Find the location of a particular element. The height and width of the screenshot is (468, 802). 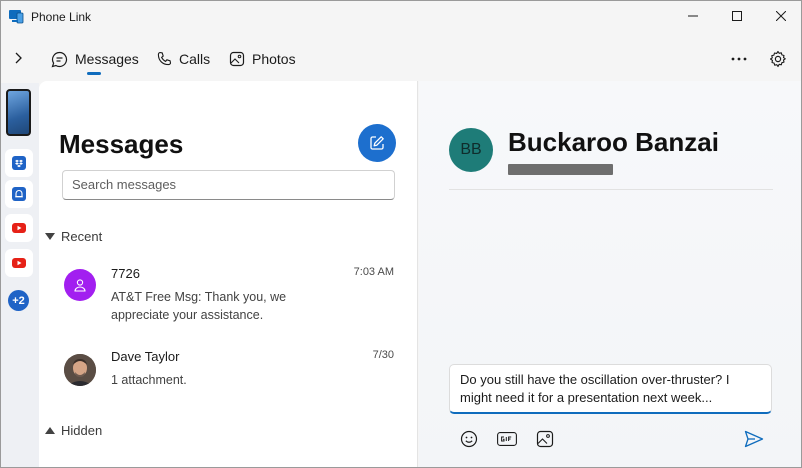

caret-down-icon is located at coordinates (50, 236).